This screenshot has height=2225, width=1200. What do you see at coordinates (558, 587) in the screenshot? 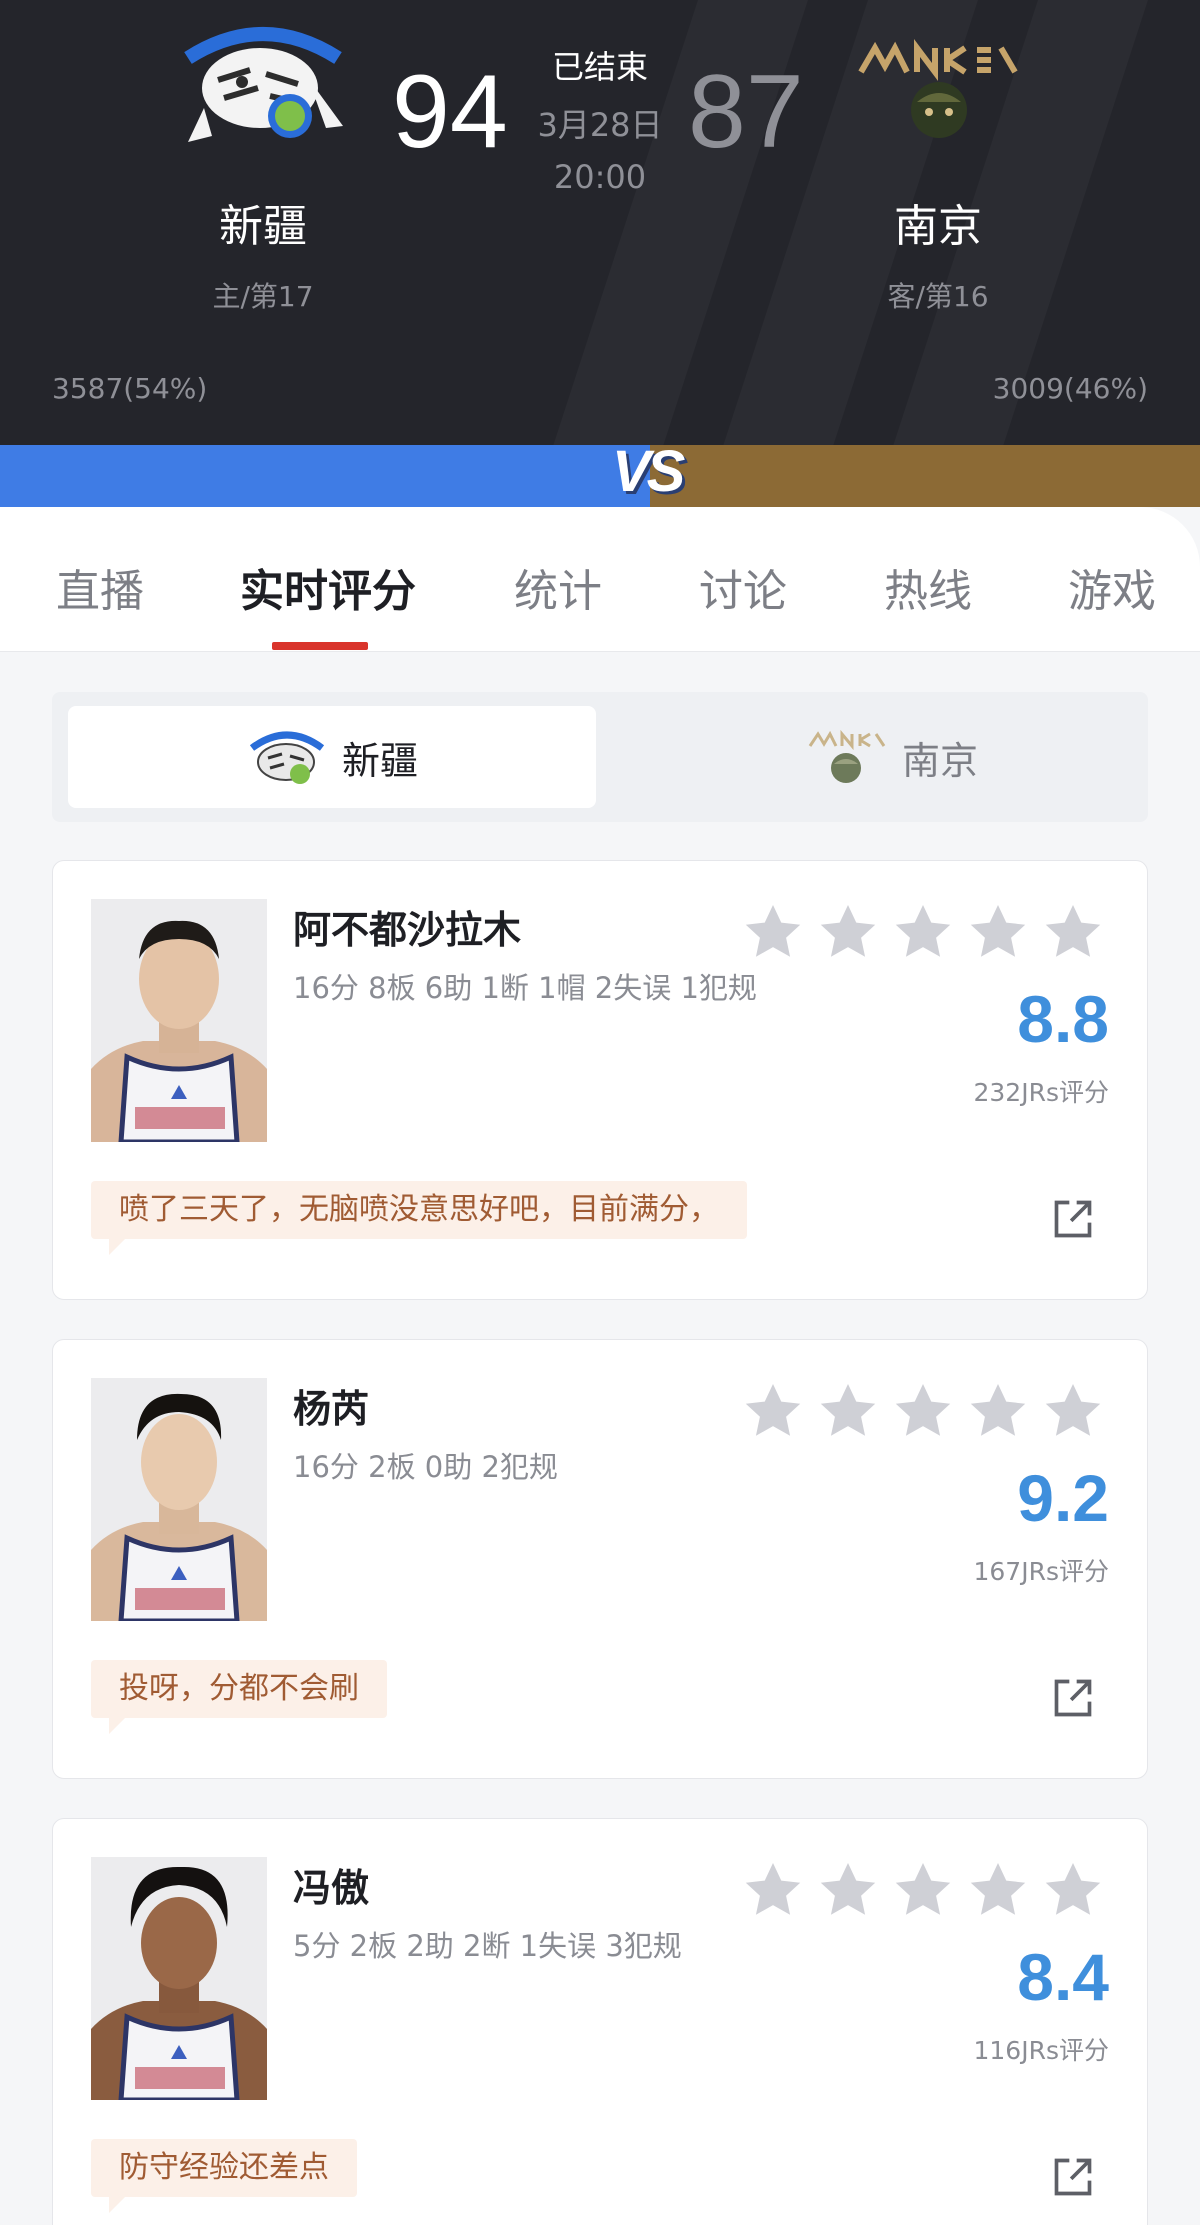
I see `tab-stats: 统计` at bounding box center [558, 587].